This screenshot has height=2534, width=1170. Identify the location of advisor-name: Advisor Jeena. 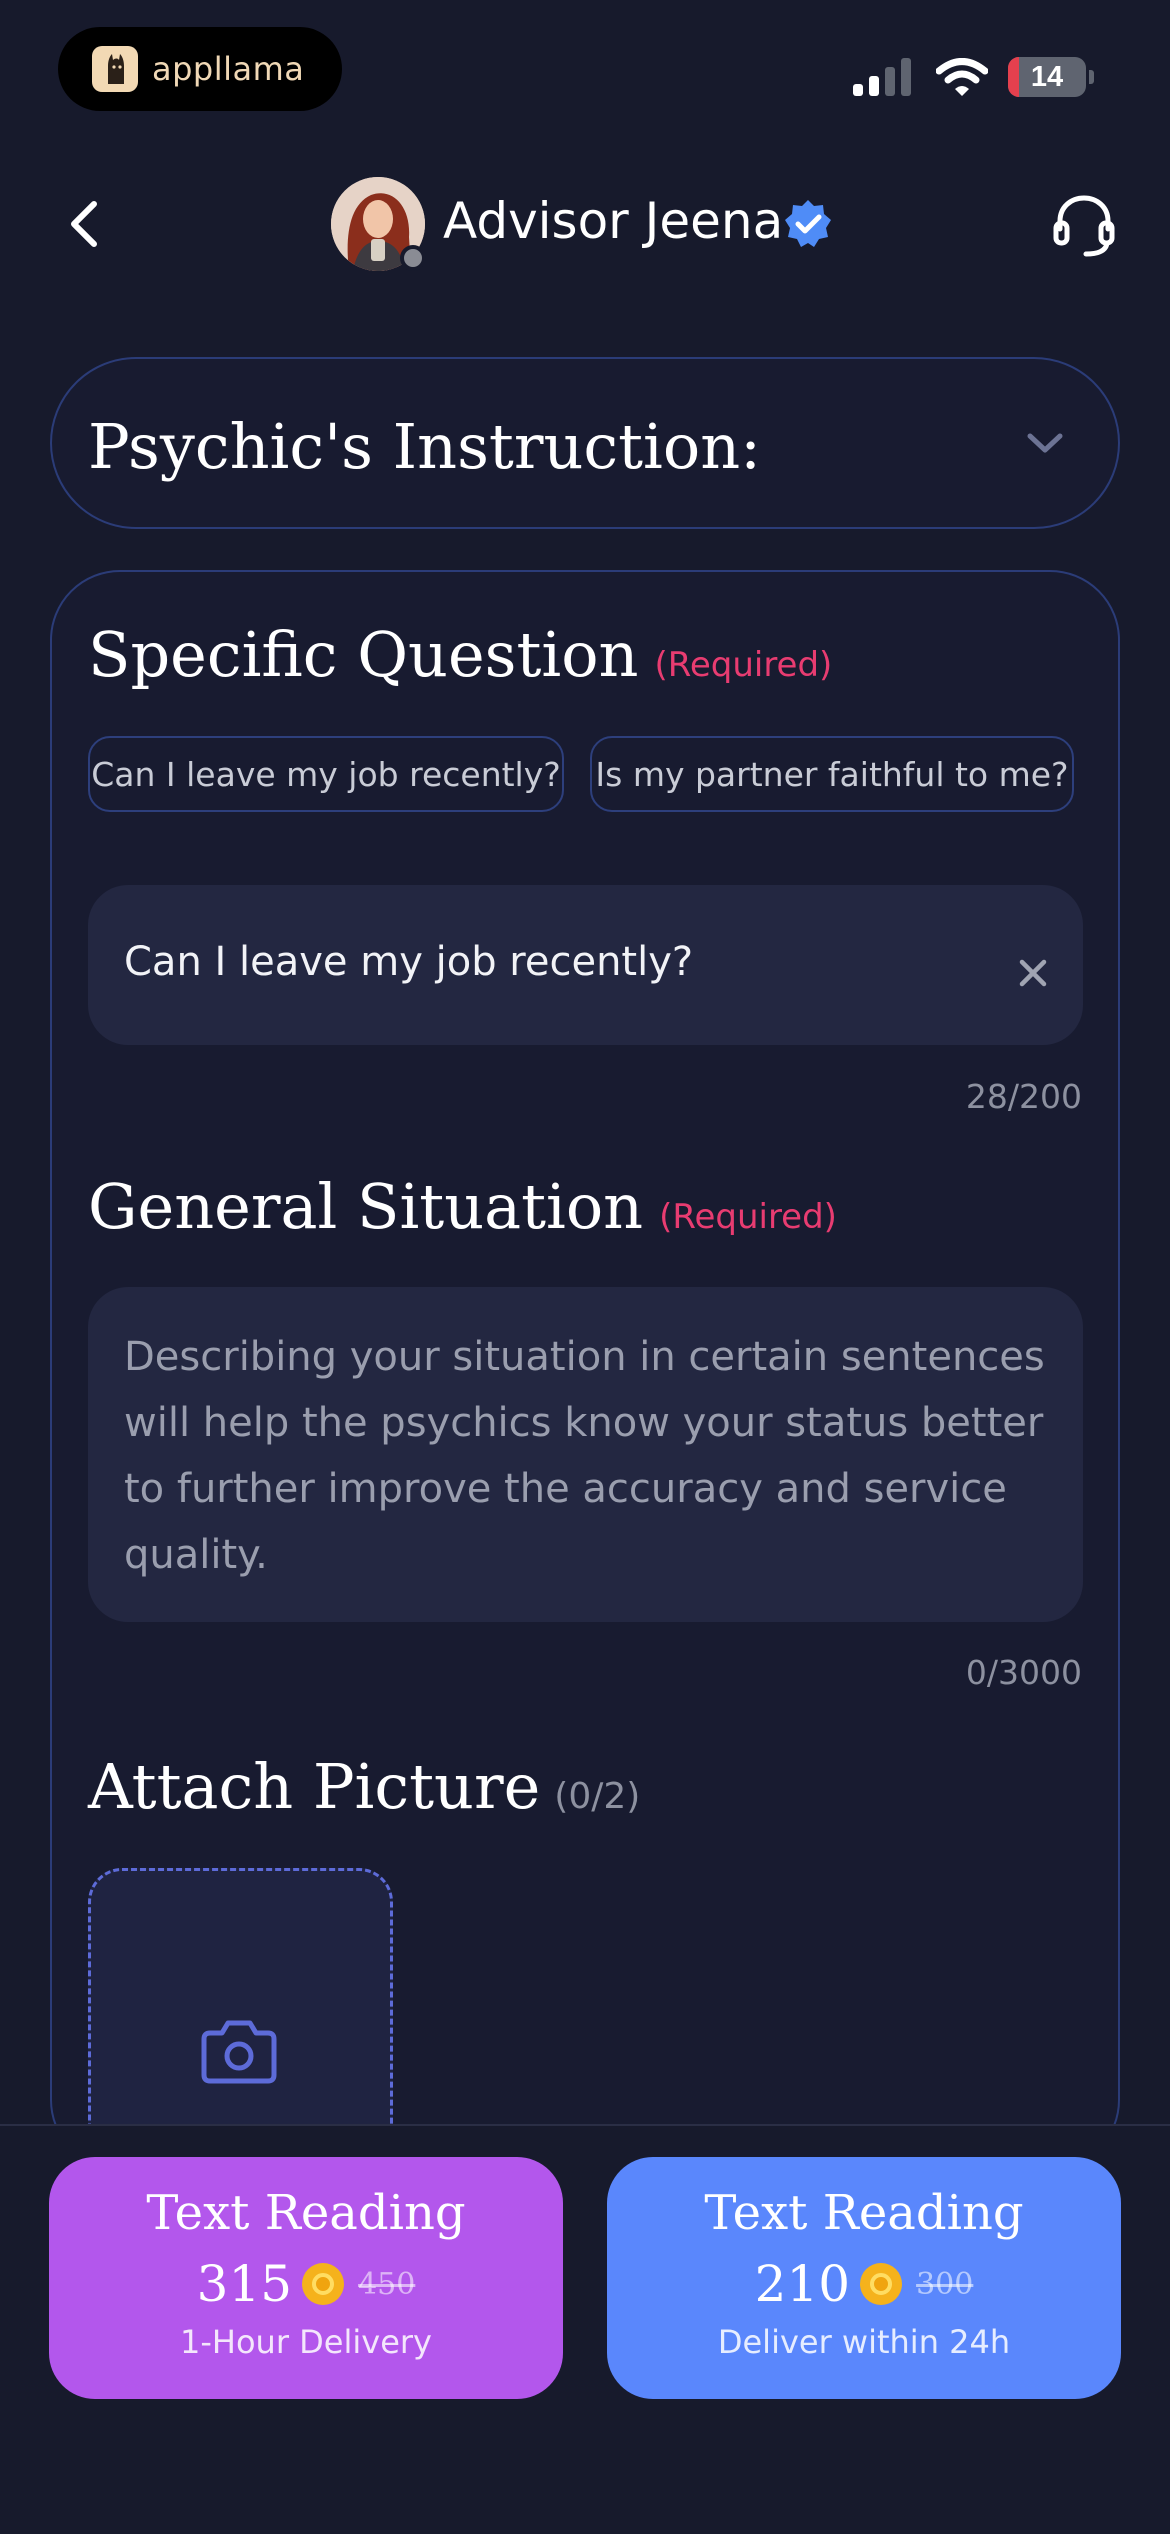
(613, 221).